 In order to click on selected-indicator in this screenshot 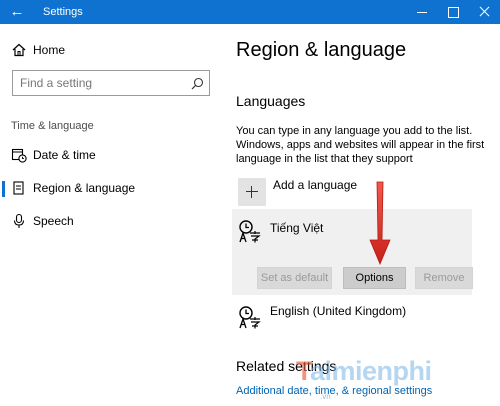, I will do `click(3, 189)`.